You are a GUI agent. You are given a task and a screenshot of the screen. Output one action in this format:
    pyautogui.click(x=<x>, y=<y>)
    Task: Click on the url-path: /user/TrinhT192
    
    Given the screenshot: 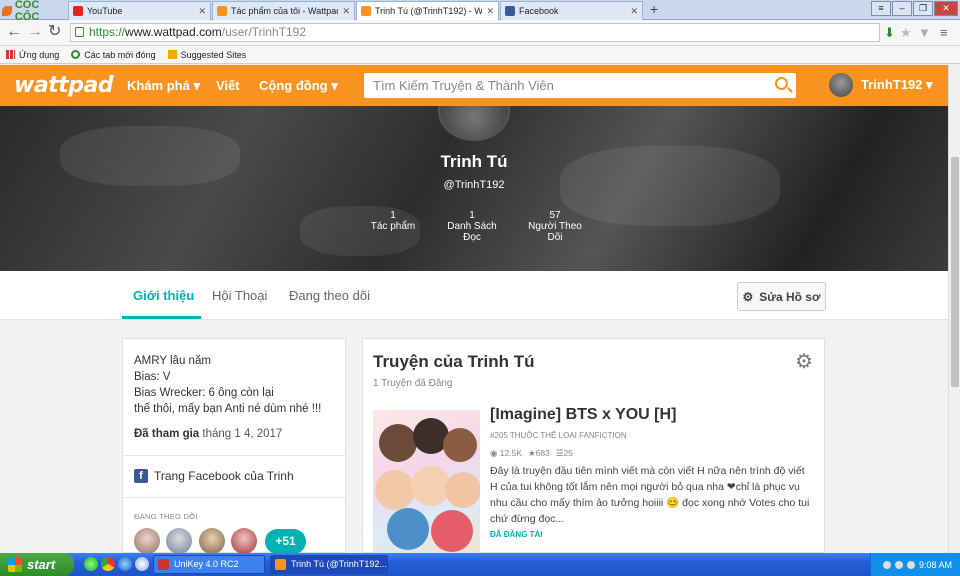 What is the action you would take?
    pyautogui.click(x=263, y=32)
    